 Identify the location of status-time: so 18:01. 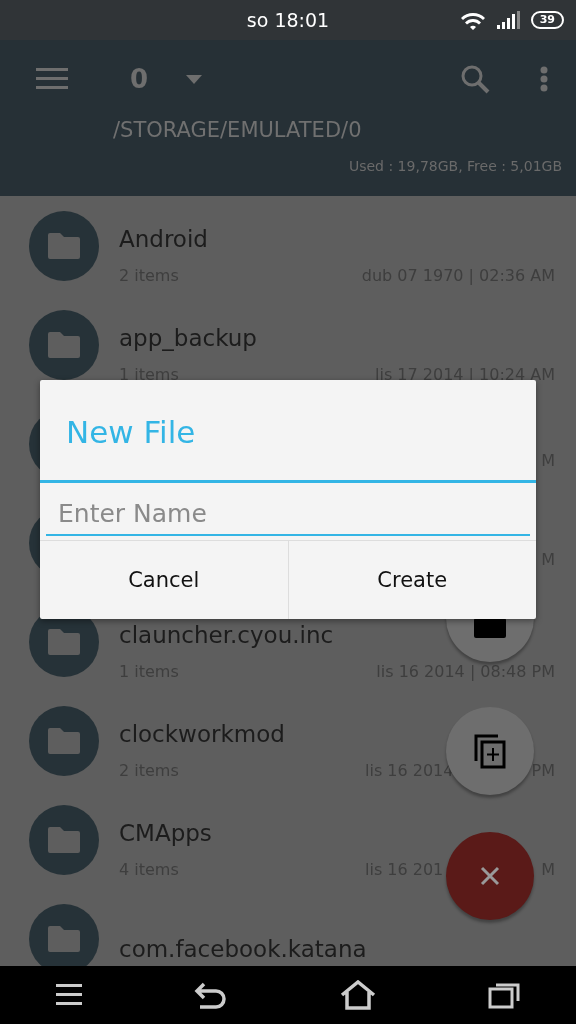
(288, 20).